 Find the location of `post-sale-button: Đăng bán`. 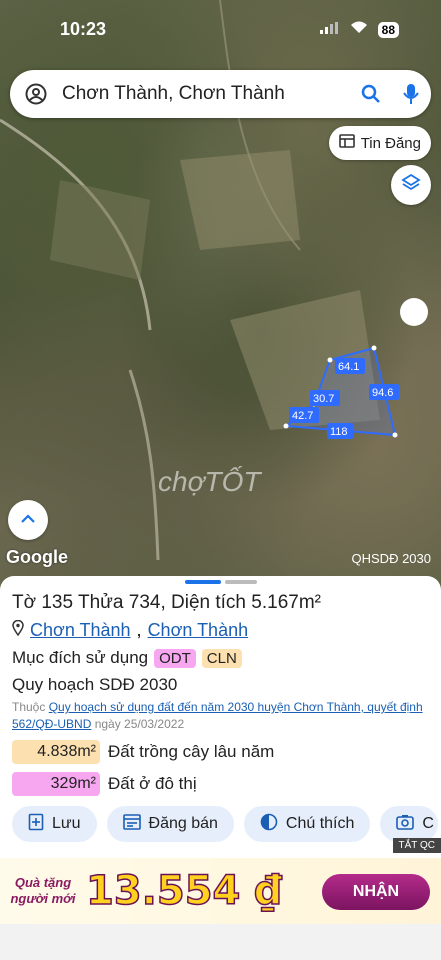

post-sale-button: Đăng bán is located at coordinates (170, 824).